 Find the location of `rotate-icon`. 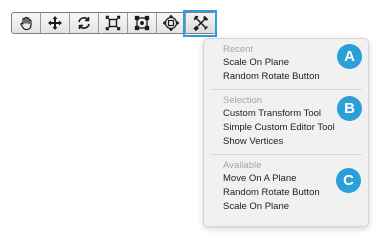

rotate-icon is located at coordinates (84, 23).